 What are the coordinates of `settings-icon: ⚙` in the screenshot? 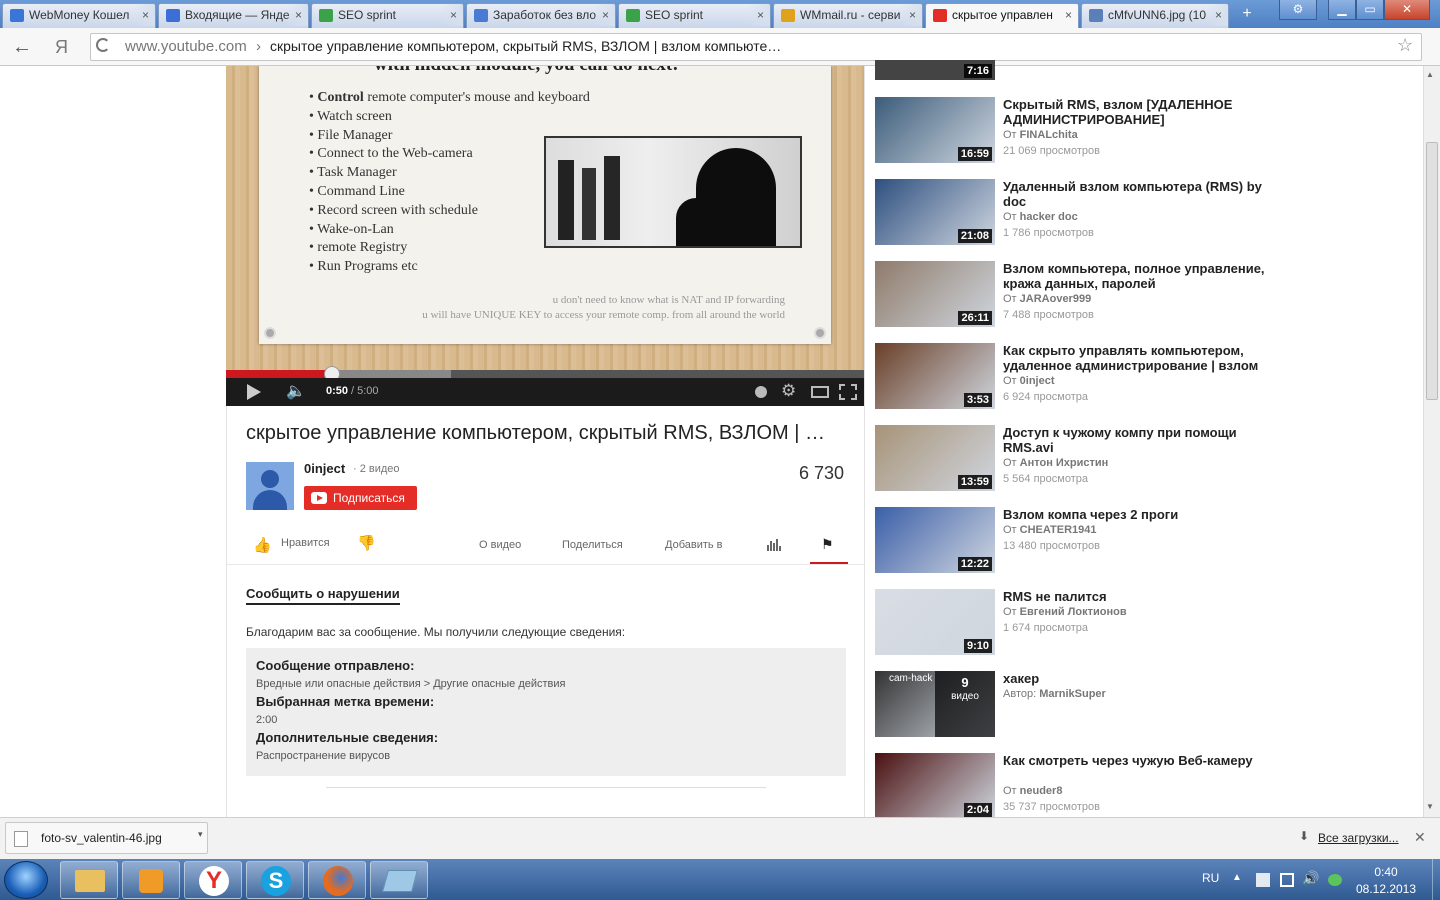 It's located at (1298, 10).